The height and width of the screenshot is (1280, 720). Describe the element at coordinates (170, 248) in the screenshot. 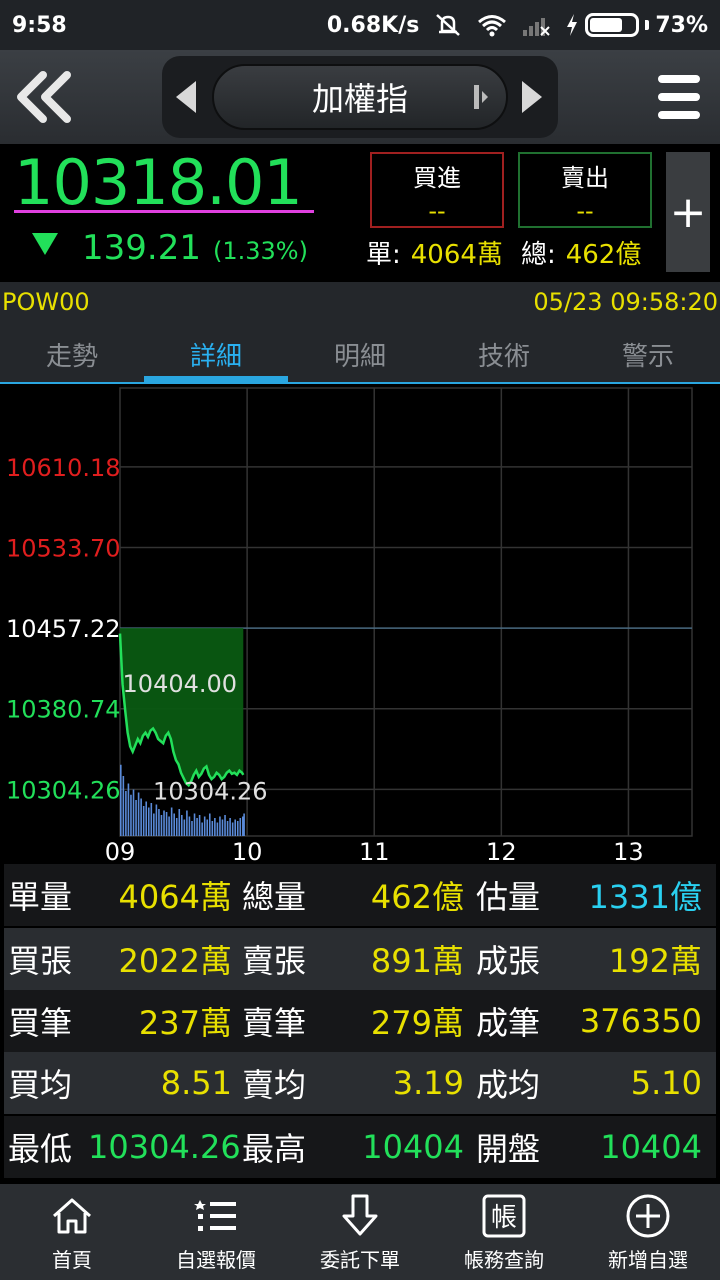

I see `price-change: 139.21 (1.33%)` at that location.